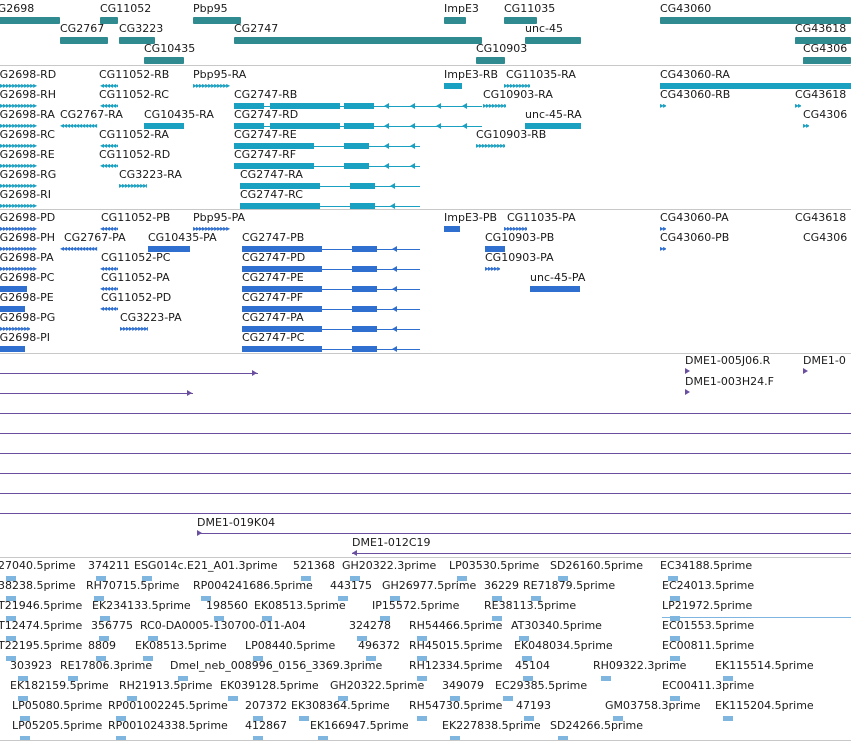 This screenshot has width=851, height=742. I want to click on protein-label: CG2747-PB, so click(273, 238).